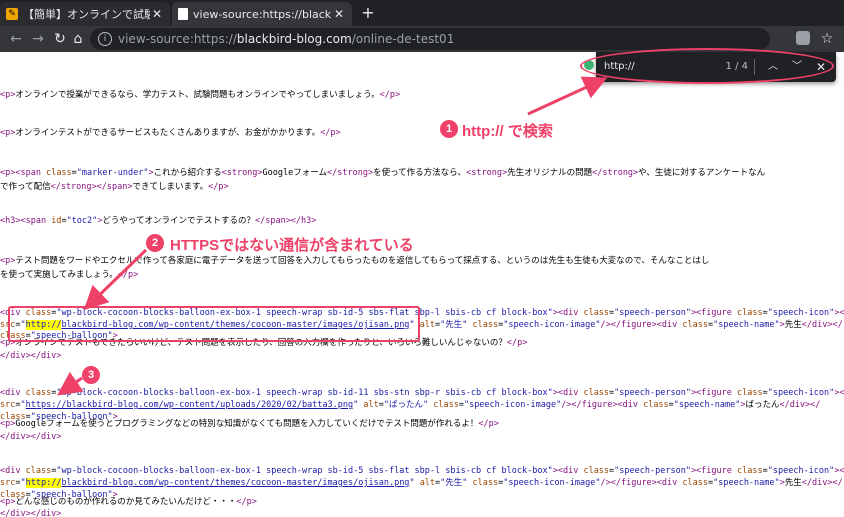 The image size is (844, 517). Describe the element at coordinates (91, 375) in the screenshot. I see `annotation-badge-3: 3` at that location.